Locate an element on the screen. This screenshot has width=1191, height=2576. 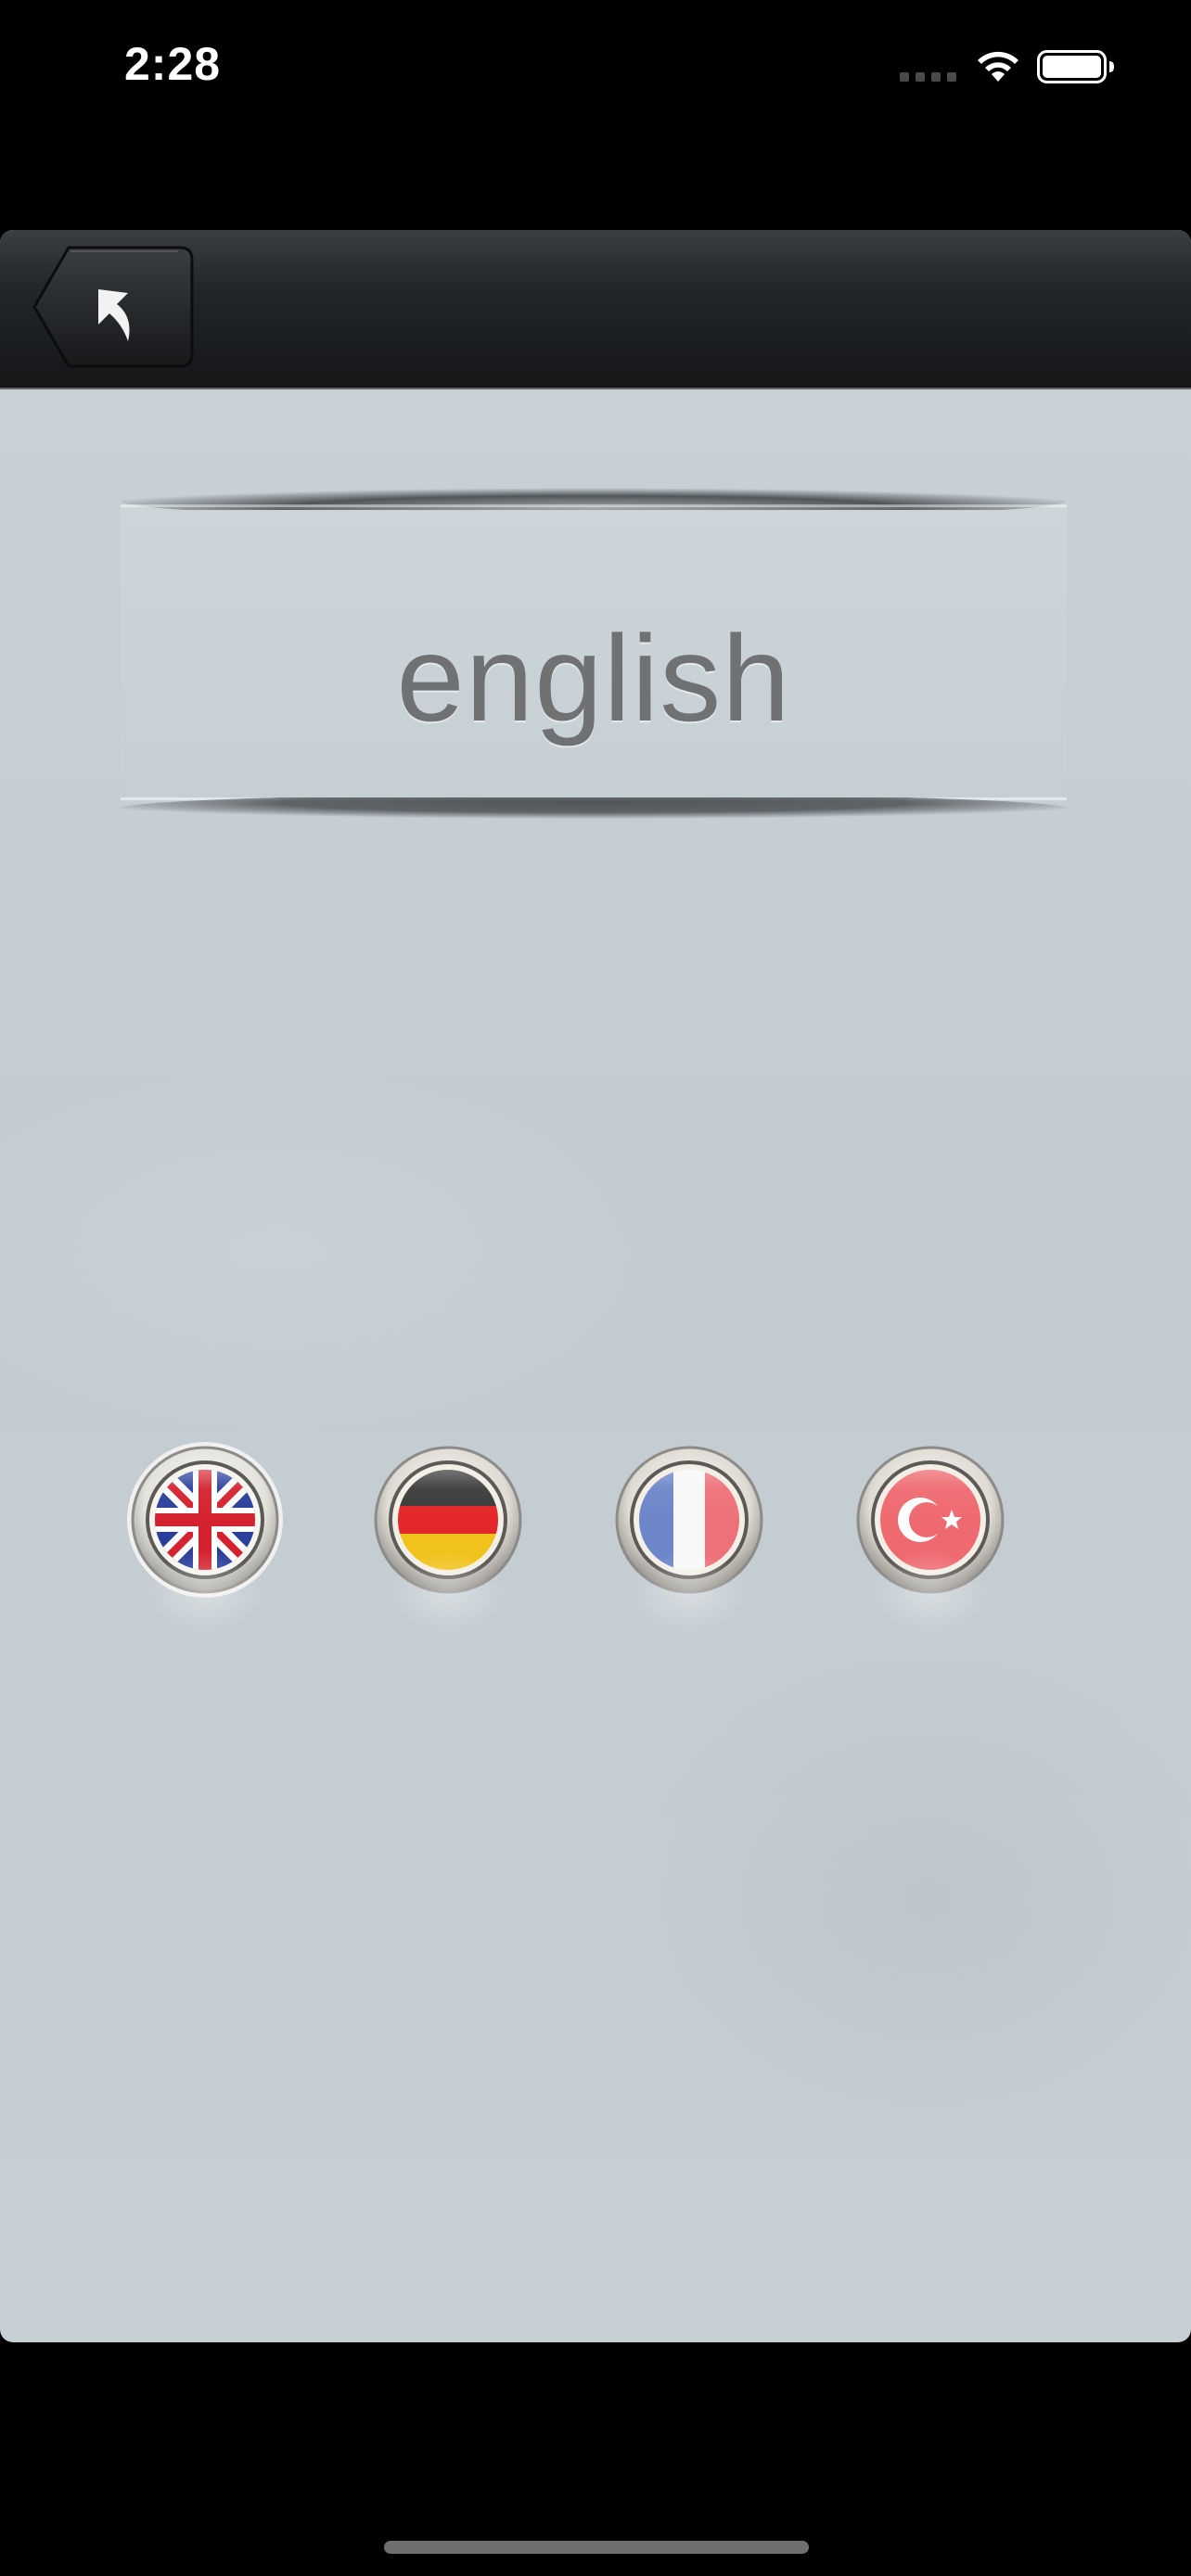
status-bar: 2:28 is located at coordinates (595, 69).